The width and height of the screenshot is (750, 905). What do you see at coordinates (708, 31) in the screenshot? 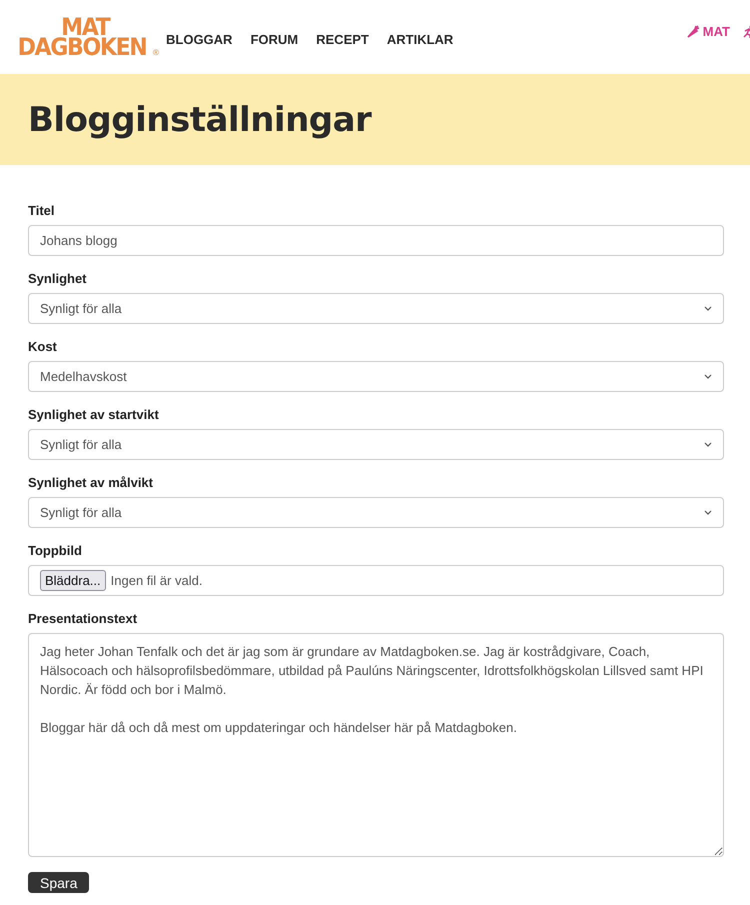
I see `nav-link: MAT` at bounding box center [708, 31].